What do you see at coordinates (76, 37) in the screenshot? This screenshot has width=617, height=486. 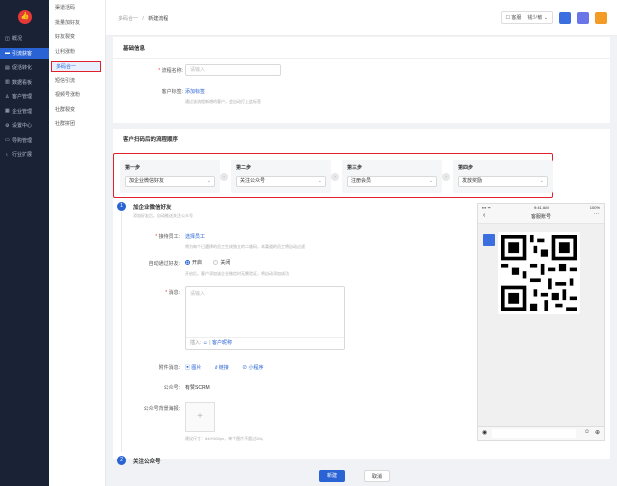 I see `subnav-item-2: 好友裂变` at bounding box center [76, 37].